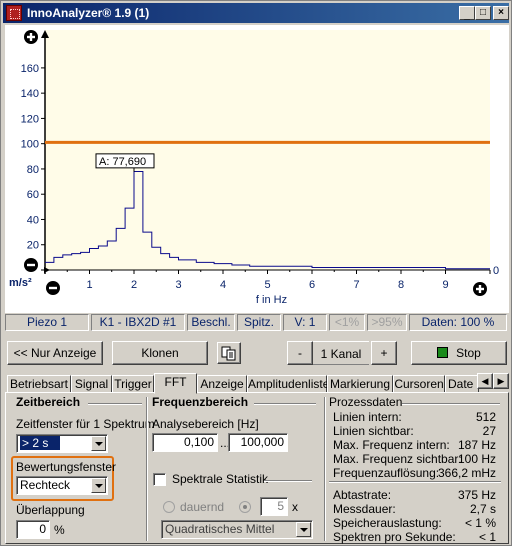 The image size is (512, 546). I want to click on ueberlappung-label: Überlappung, so click(50, 510).